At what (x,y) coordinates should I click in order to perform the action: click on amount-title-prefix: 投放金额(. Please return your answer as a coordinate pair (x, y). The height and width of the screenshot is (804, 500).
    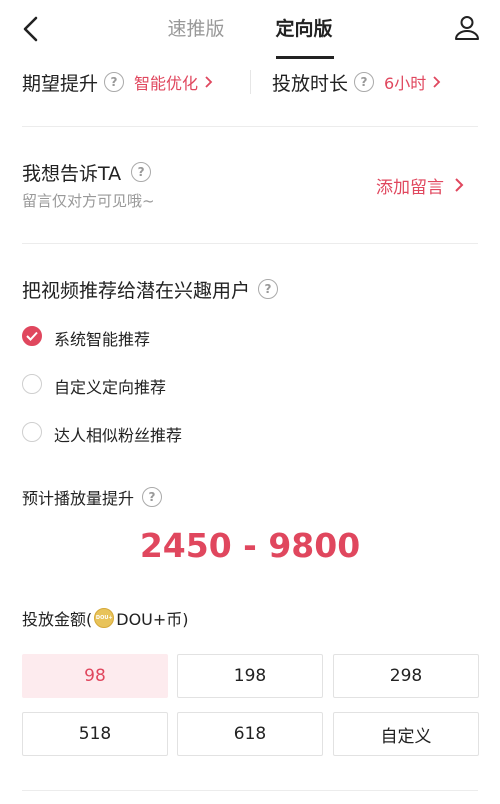
    Looking at the image, I should click on (57, 619).